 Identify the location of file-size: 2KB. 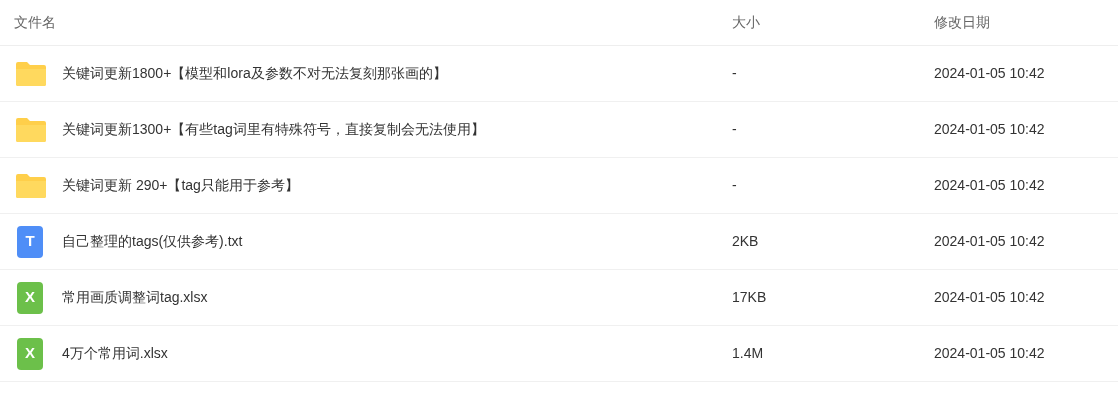
(745, 241).